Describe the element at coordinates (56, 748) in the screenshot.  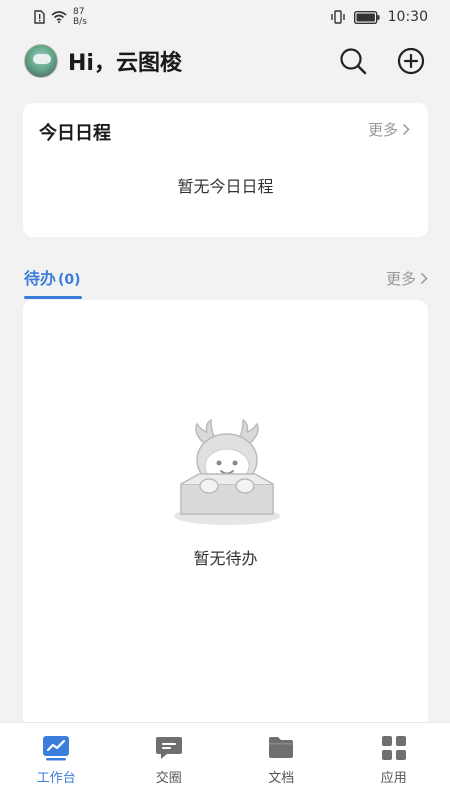
I see `workbench-chart-icon` at that location.